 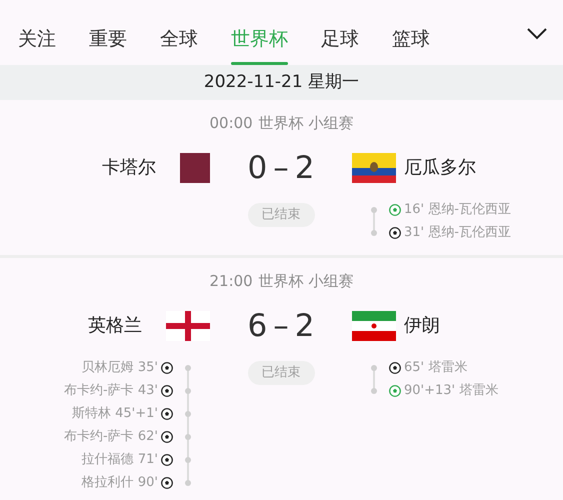 I want to click on goal-text: 格拉利什 90', so click(x=120, y=483).